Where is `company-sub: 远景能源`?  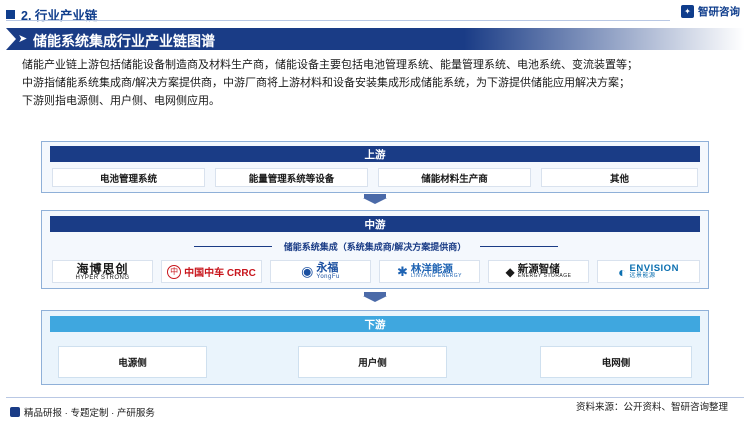 company-sub: 远景能源 is located at coordinates (642, 276).